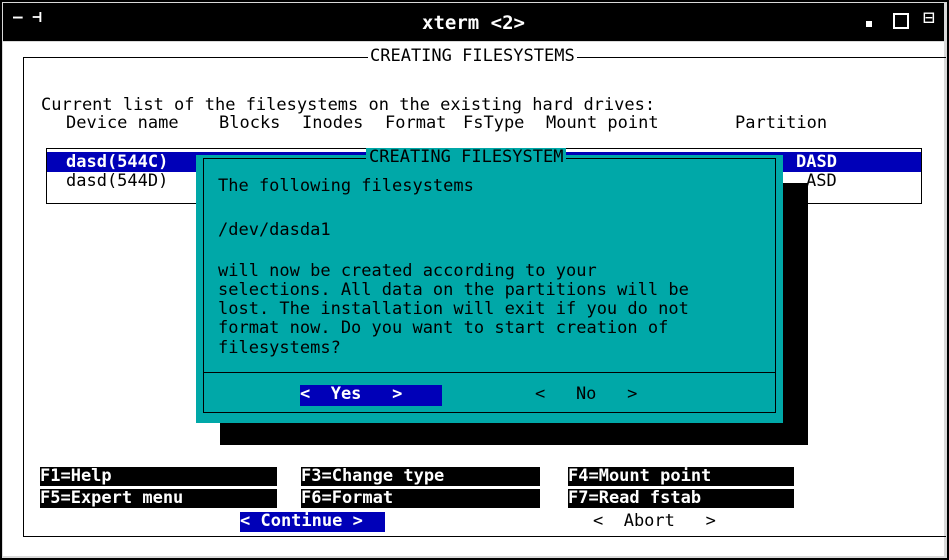 This screenshot has height=560, width=949. I want to click on column-inodes: Inodes, so click(333, 123).